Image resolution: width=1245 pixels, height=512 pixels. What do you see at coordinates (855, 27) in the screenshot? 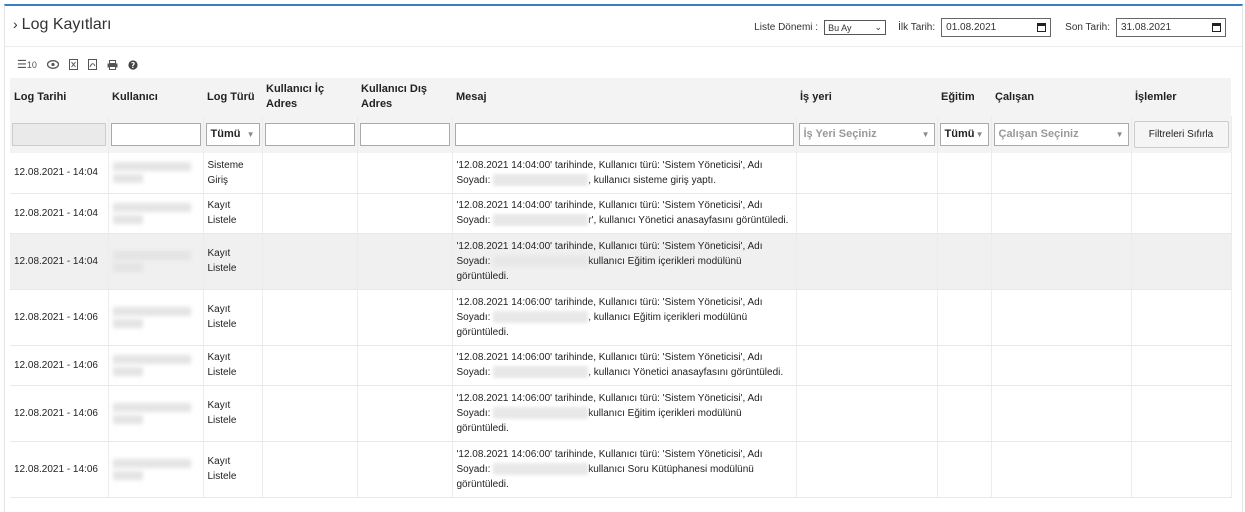
I see `period-select: Bu Ay ⌄` at bounding box center [855, 27].